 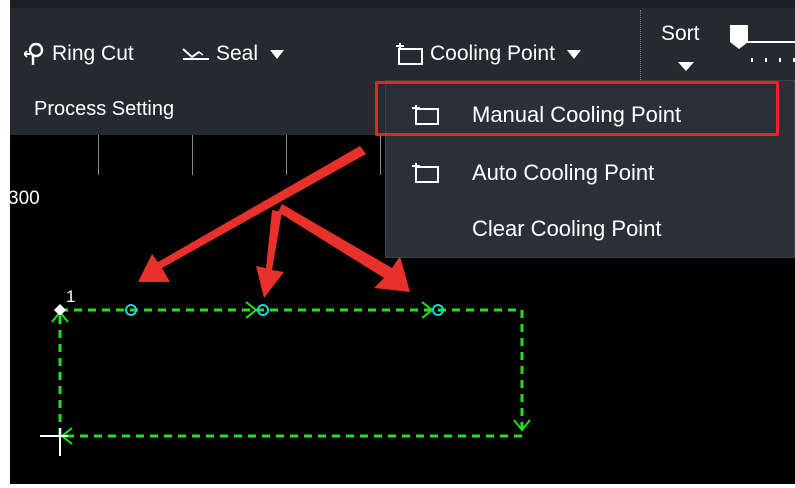 I want to click on start-point-marker, so click(x=60, y=310).